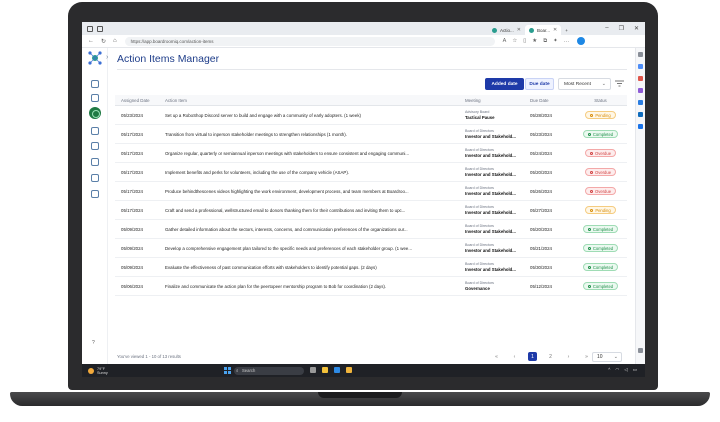 This screenshot has height=422, width=720. Describe the element at coordinates (349, 370) in the screenshot. I see `folder-icon` at that location.